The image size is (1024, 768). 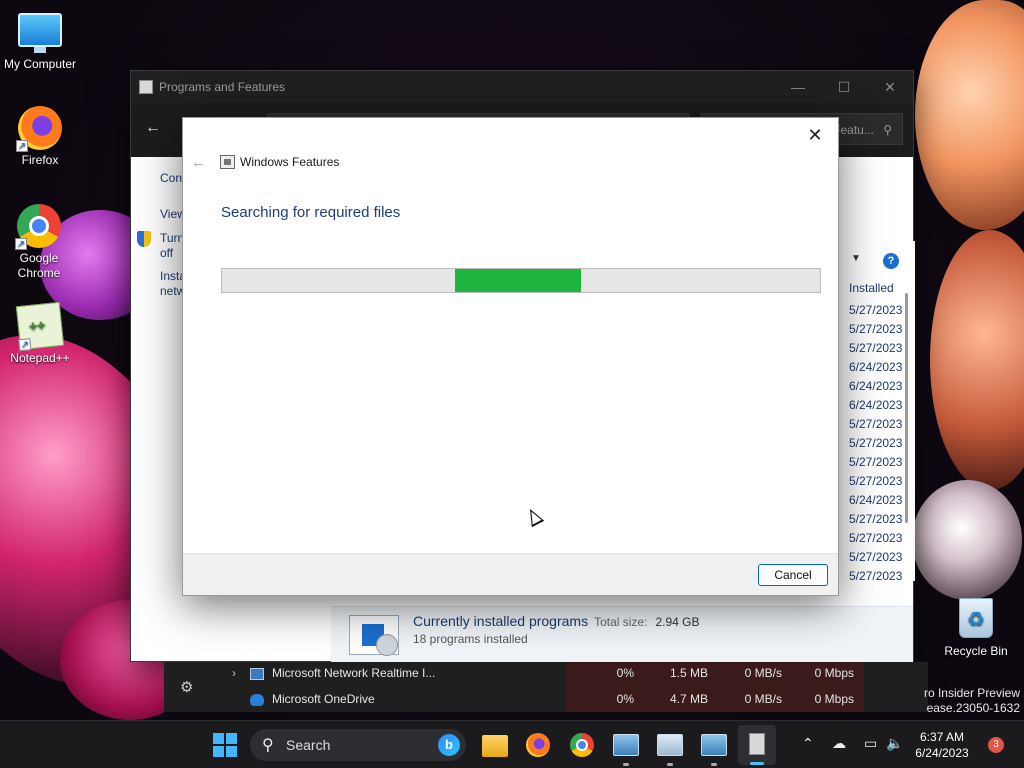 I want to click on recycle-bin-icon, so click(x=976, y=618).